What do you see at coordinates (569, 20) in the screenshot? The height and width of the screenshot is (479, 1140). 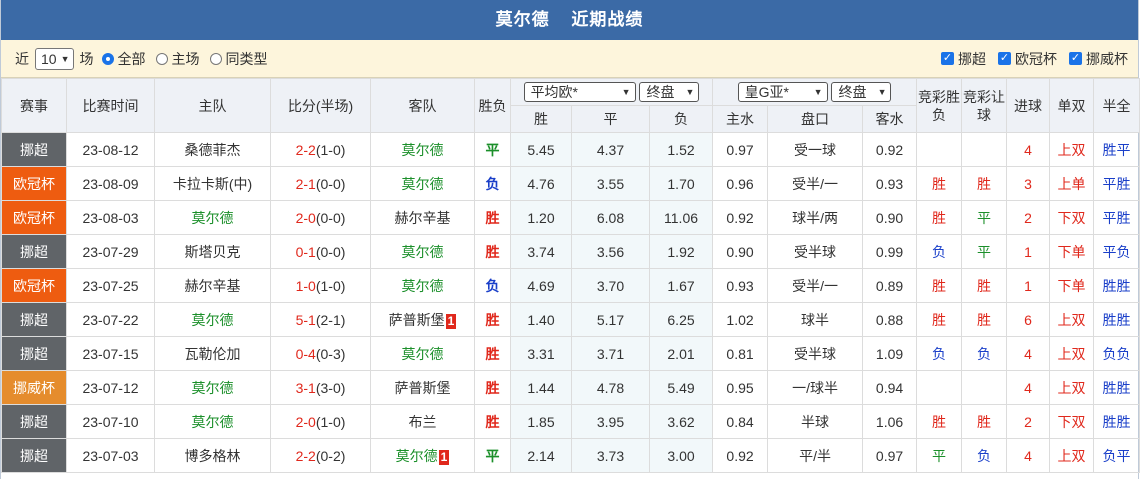 I see `panel-title: 莫尔德 近期战绩` at bounding box center [569, 20].